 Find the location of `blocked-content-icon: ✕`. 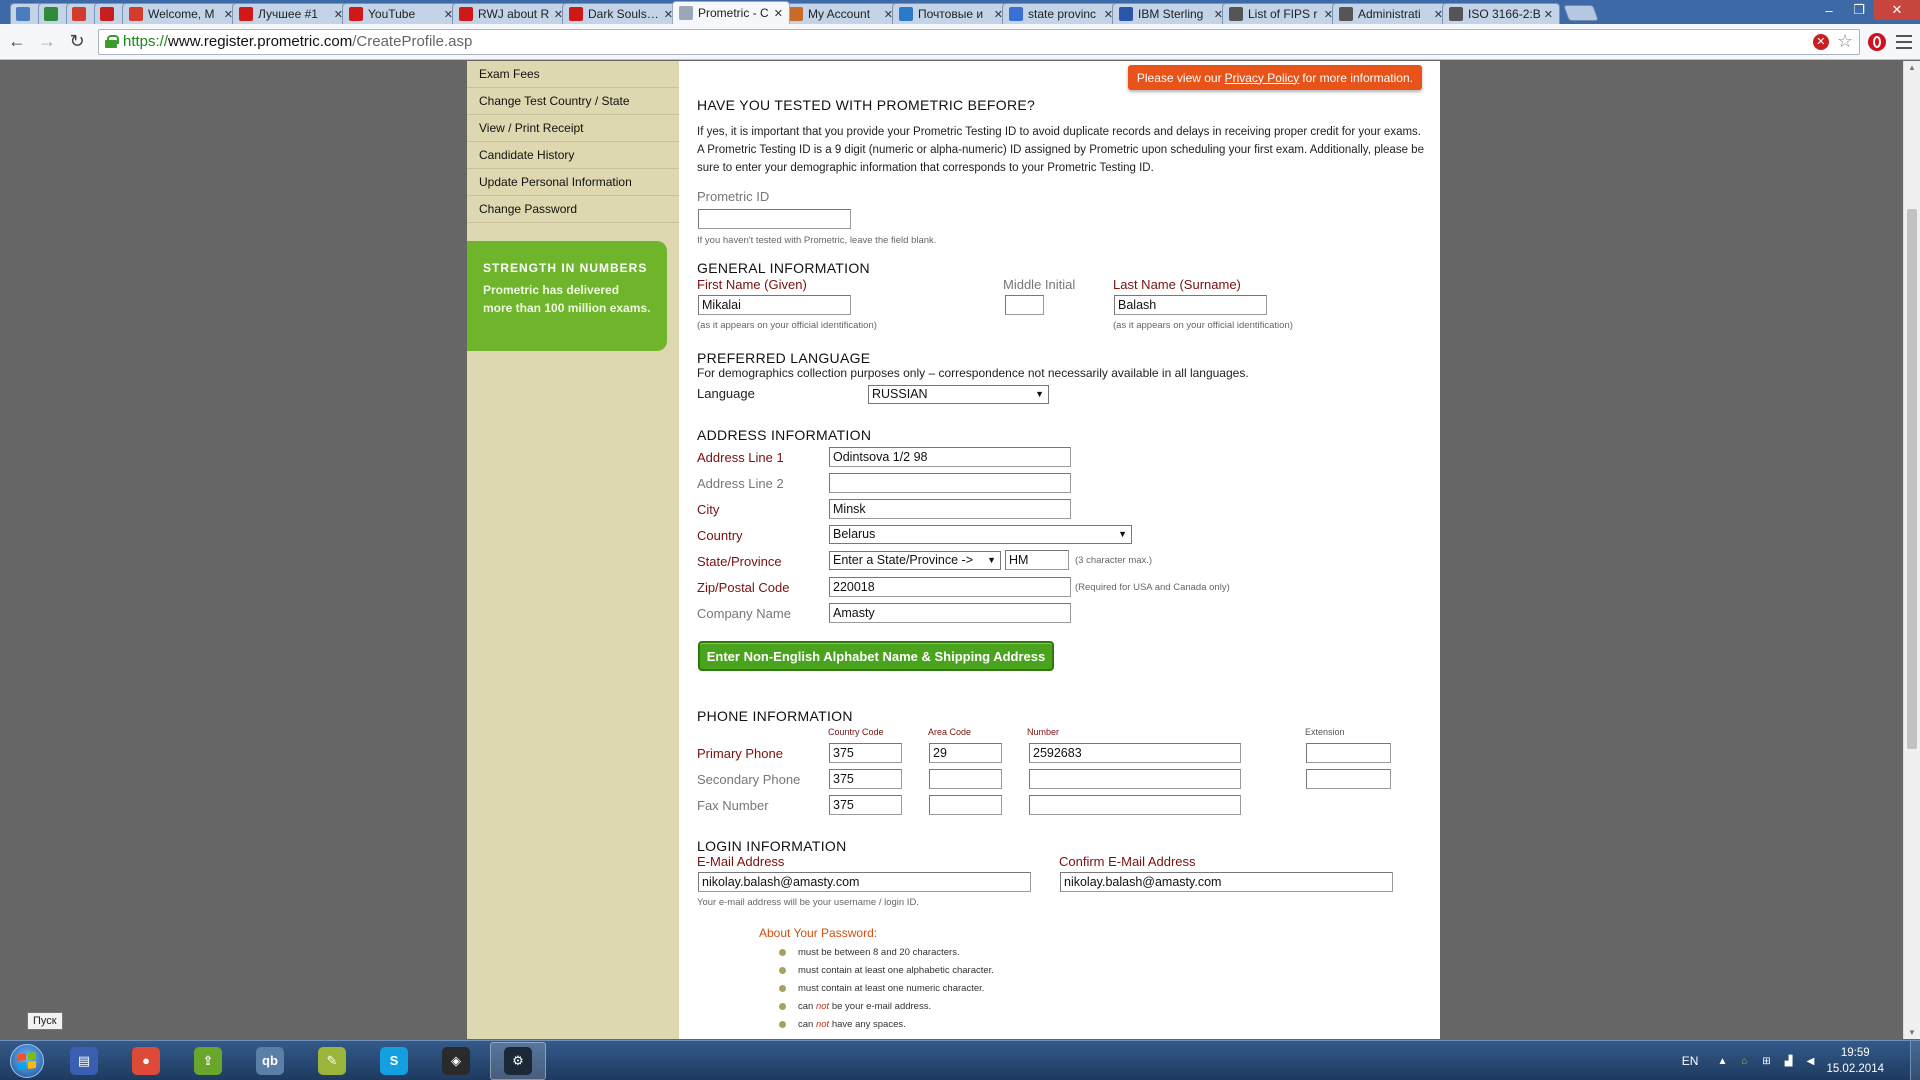

blocked-content-icon: ✕ is located at coordinates (1820, 41).